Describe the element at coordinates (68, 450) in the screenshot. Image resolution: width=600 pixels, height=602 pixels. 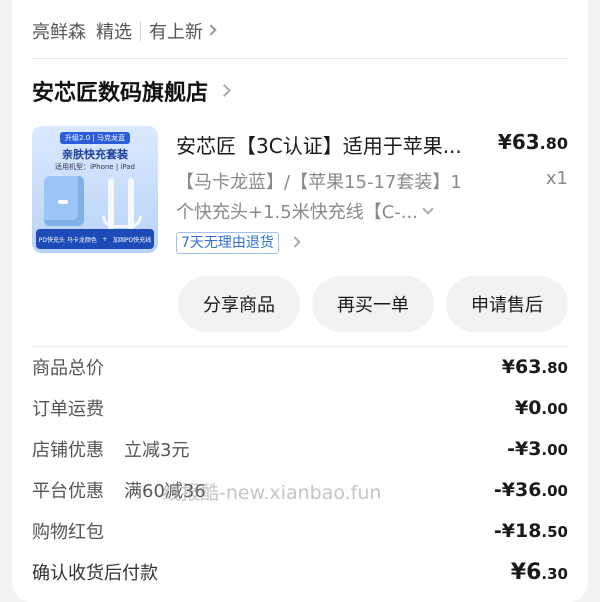
I see `label-text: 店铺优惠` at that location.